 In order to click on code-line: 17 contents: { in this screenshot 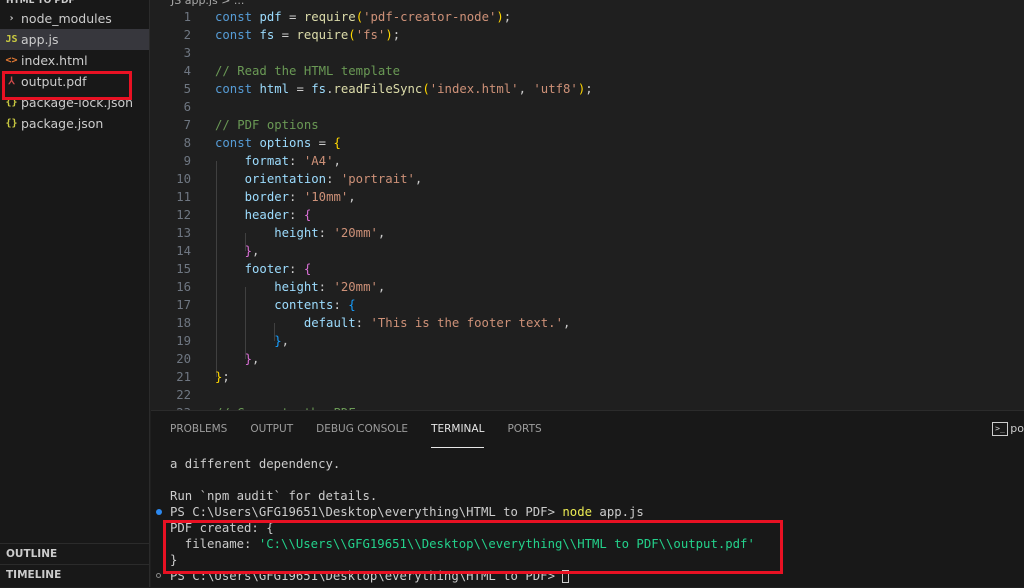, I will do `click(266, 305)`.